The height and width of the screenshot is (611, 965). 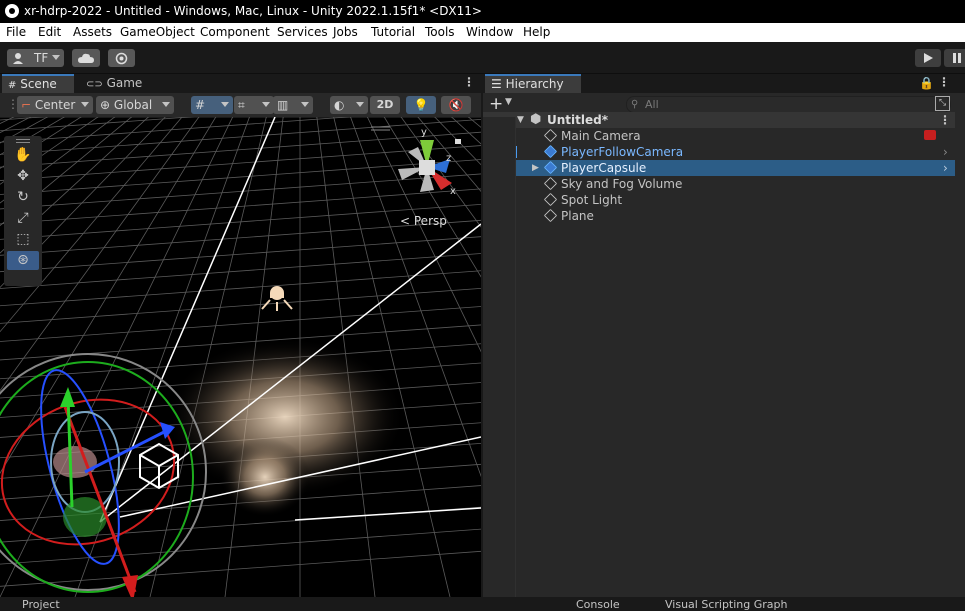 I want to click on draw-mode-dropdown: ◐, so click(x=349, y=105).